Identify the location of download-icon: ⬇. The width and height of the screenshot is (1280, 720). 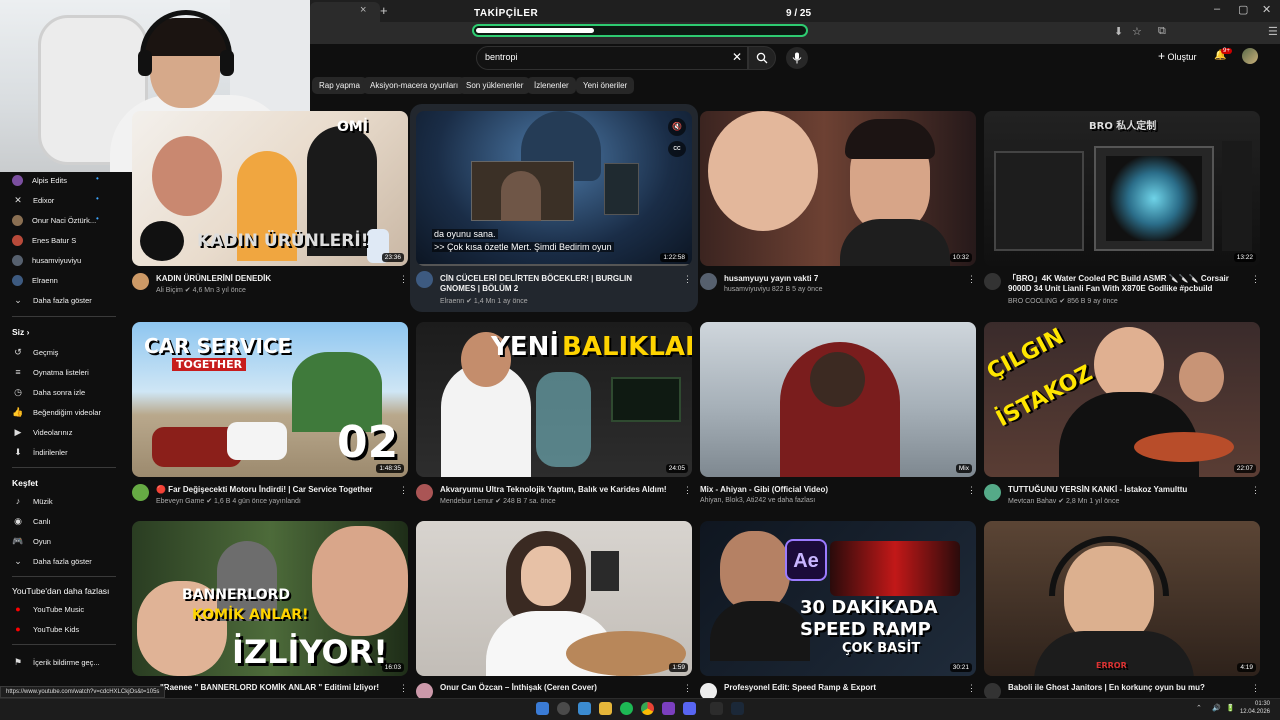
(1118, 31).